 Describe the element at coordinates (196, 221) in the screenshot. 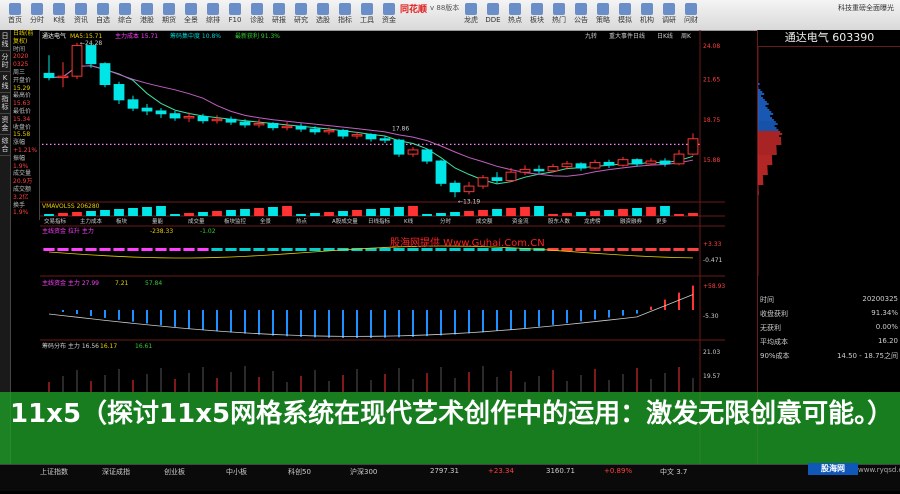

I see `indicator-tab: 成交量` at that location.